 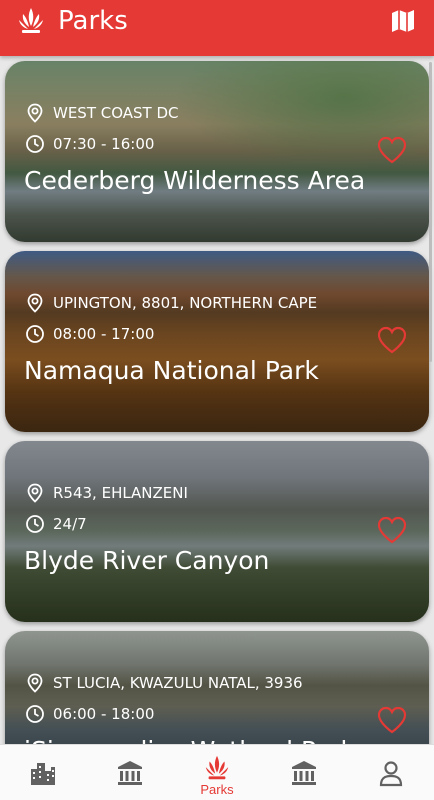 I want to click on map-icon, so click(x=403, y=21).